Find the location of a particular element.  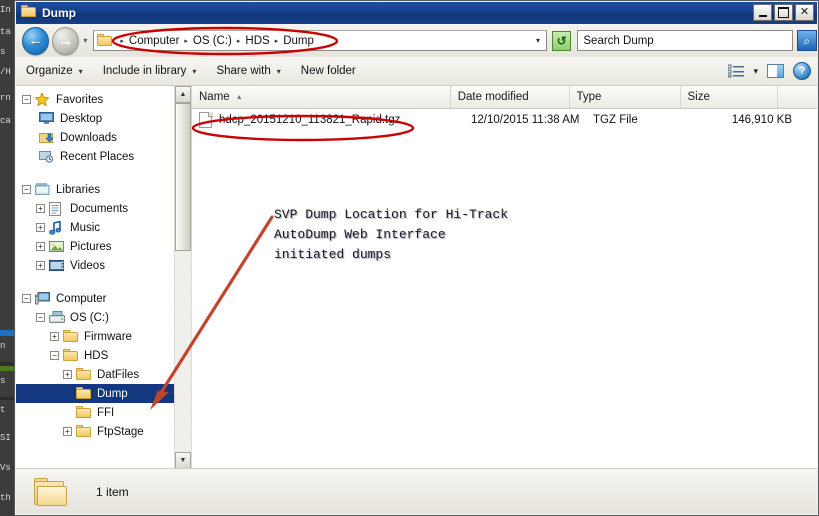

tree-item-dump: Dump is located at coordinates (96, 393).